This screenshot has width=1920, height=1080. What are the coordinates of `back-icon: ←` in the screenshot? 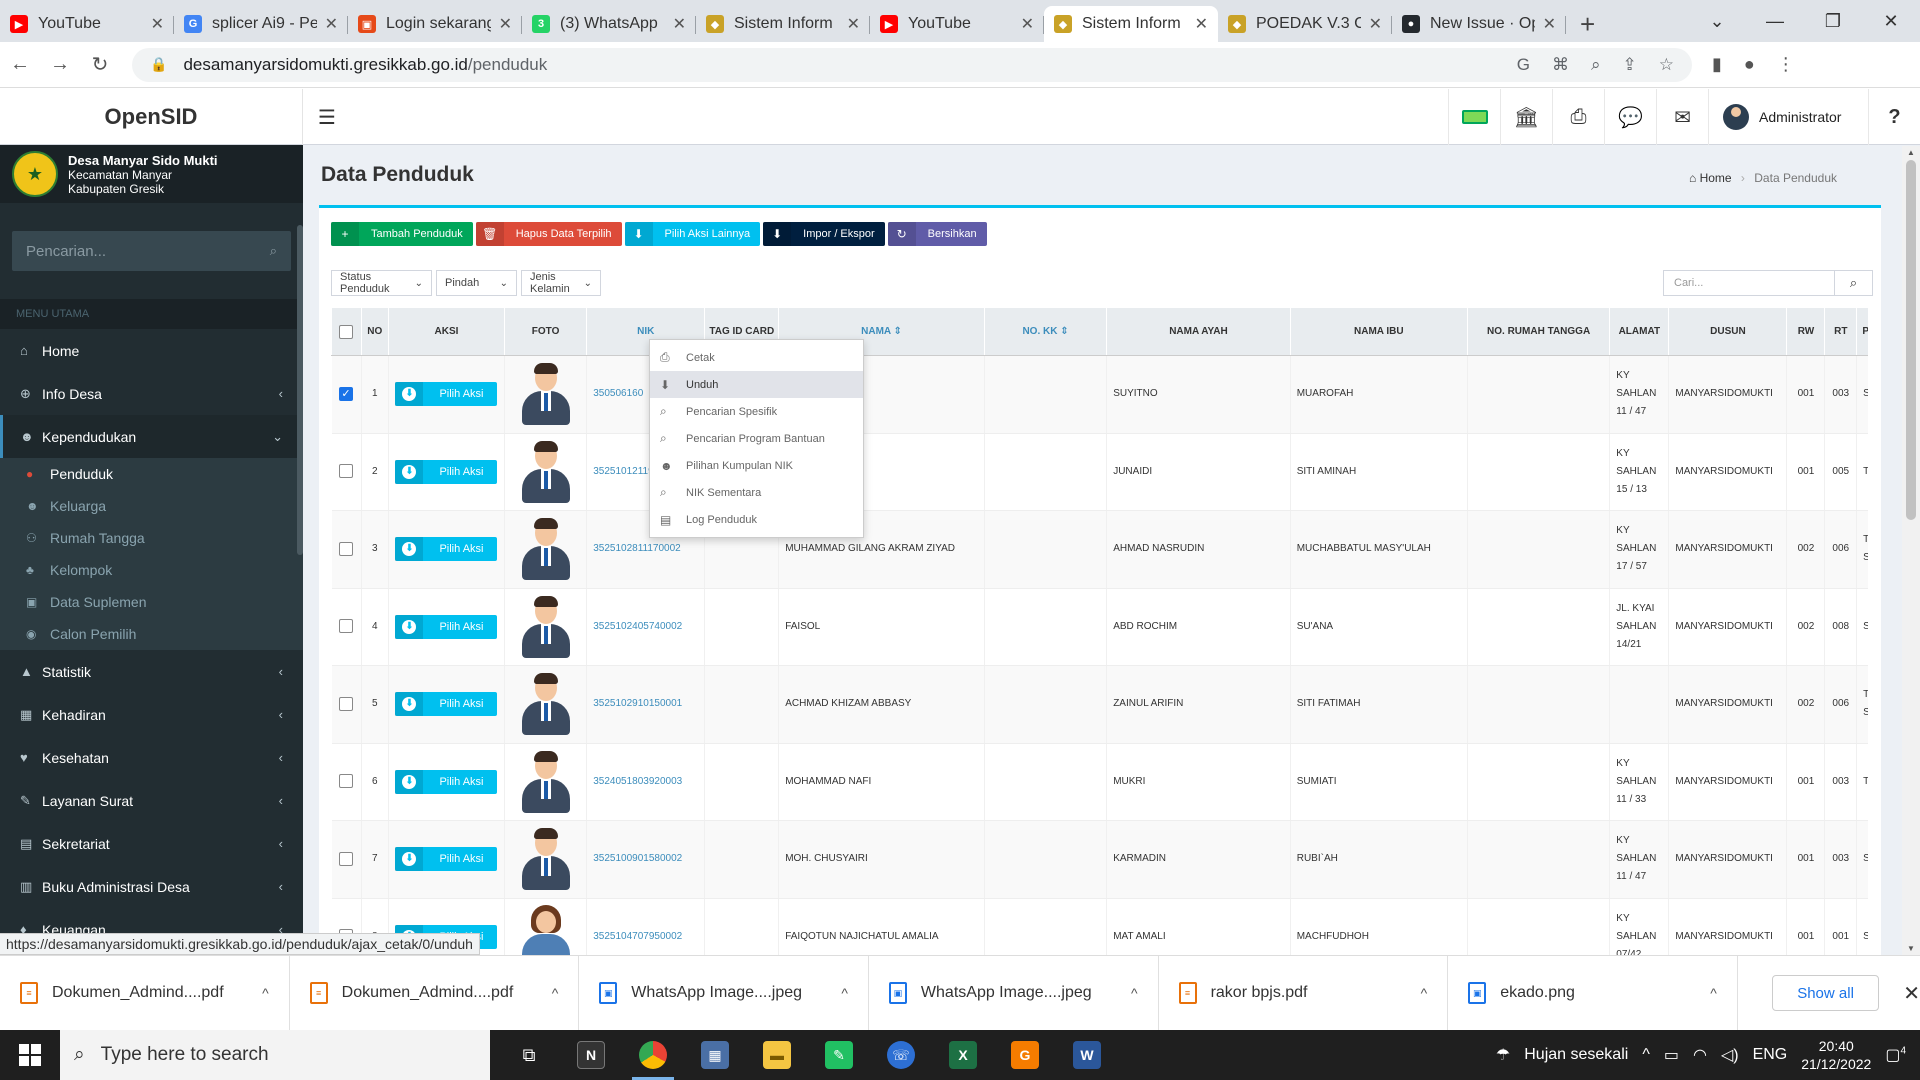 It's located at (20, 64).